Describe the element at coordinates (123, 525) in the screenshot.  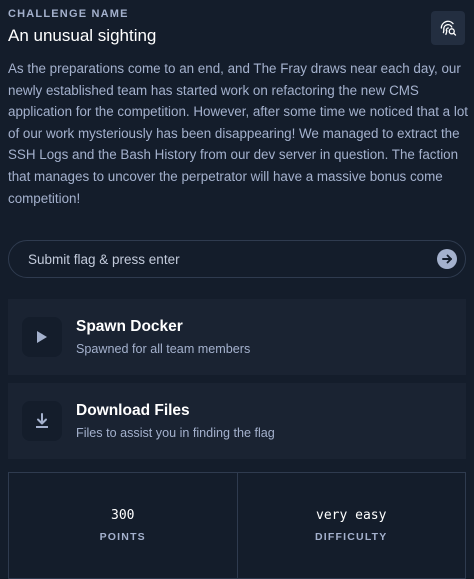
I see `points-stat: 300 POINTS` at that location.